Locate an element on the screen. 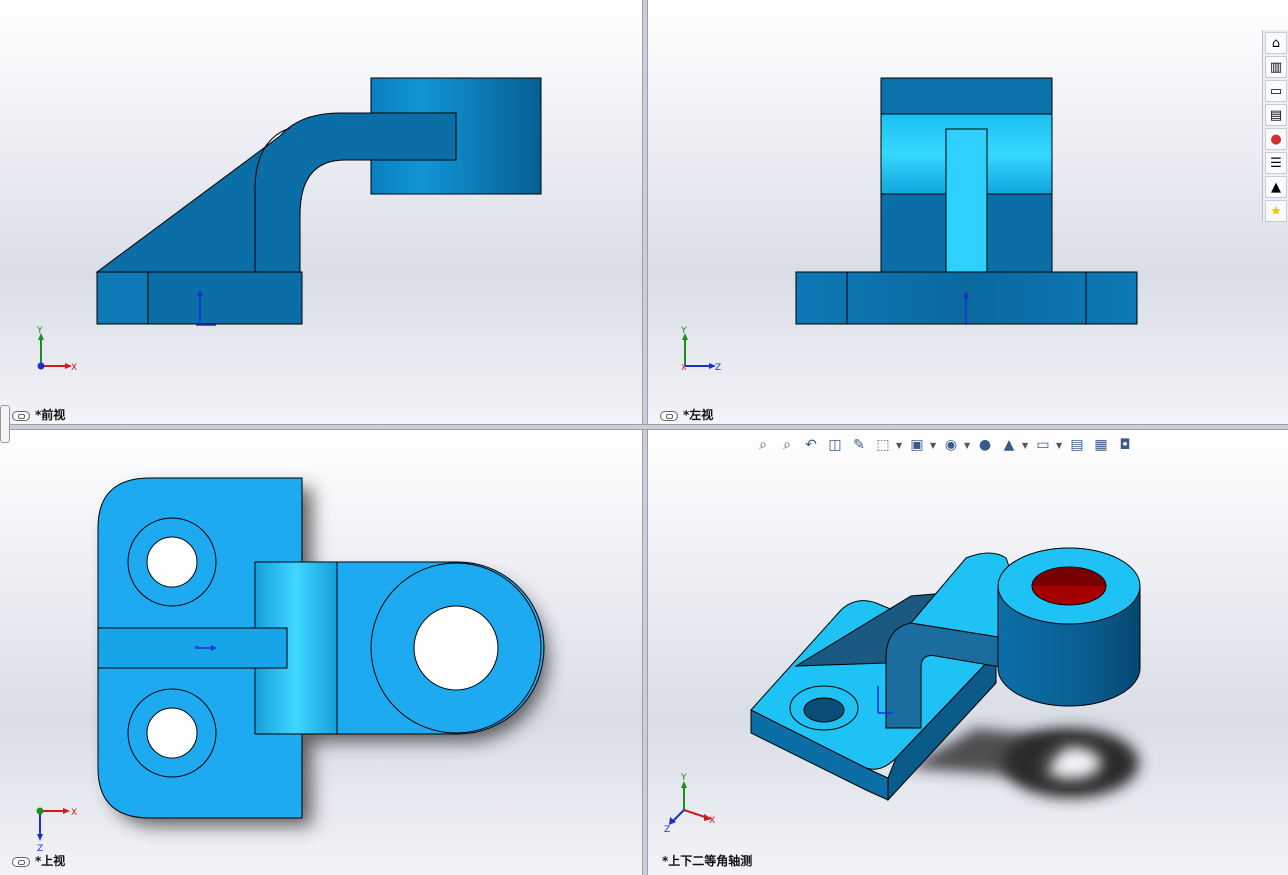  left-view-label: *左视 is located at coordinates (686, 414).